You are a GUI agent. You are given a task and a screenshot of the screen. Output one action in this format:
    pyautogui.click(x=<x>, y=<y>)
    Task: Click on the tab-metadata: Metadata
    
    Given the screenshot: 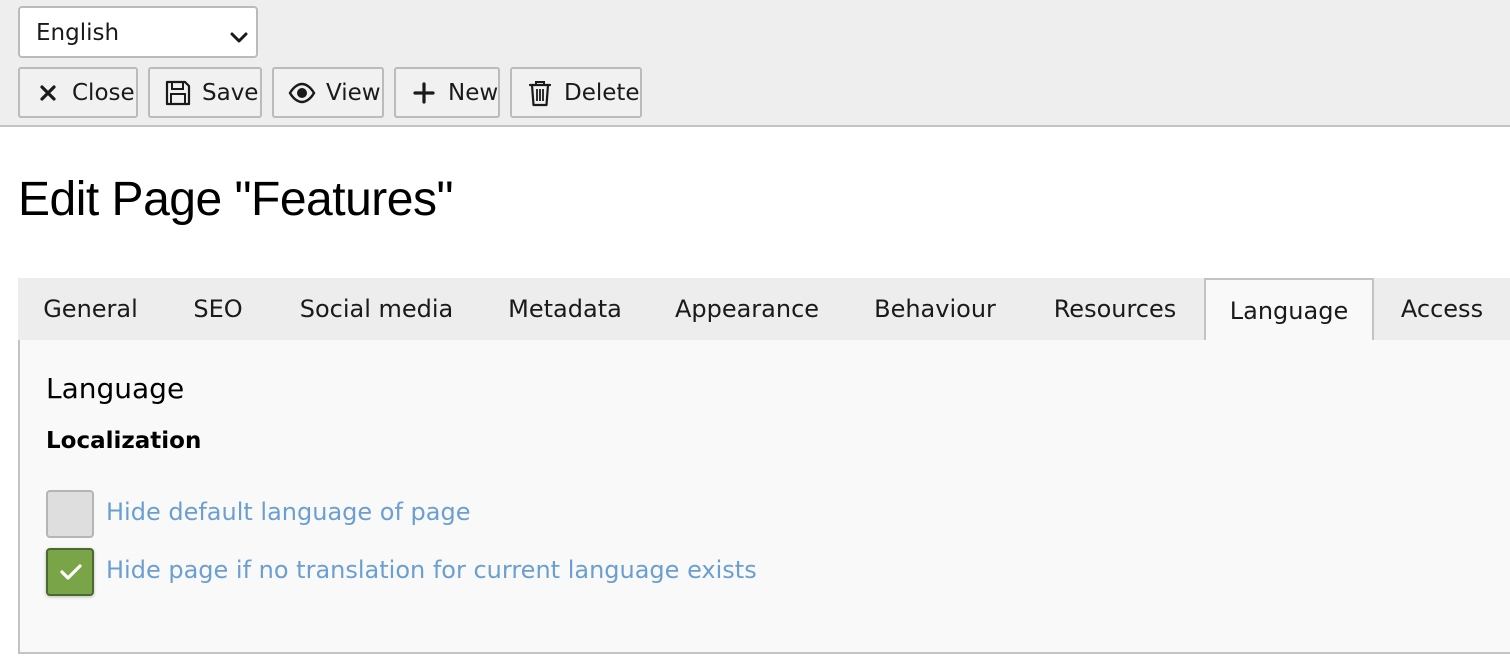 What is the action you would take?
    pyautogui.click(x=565, y=309)
    